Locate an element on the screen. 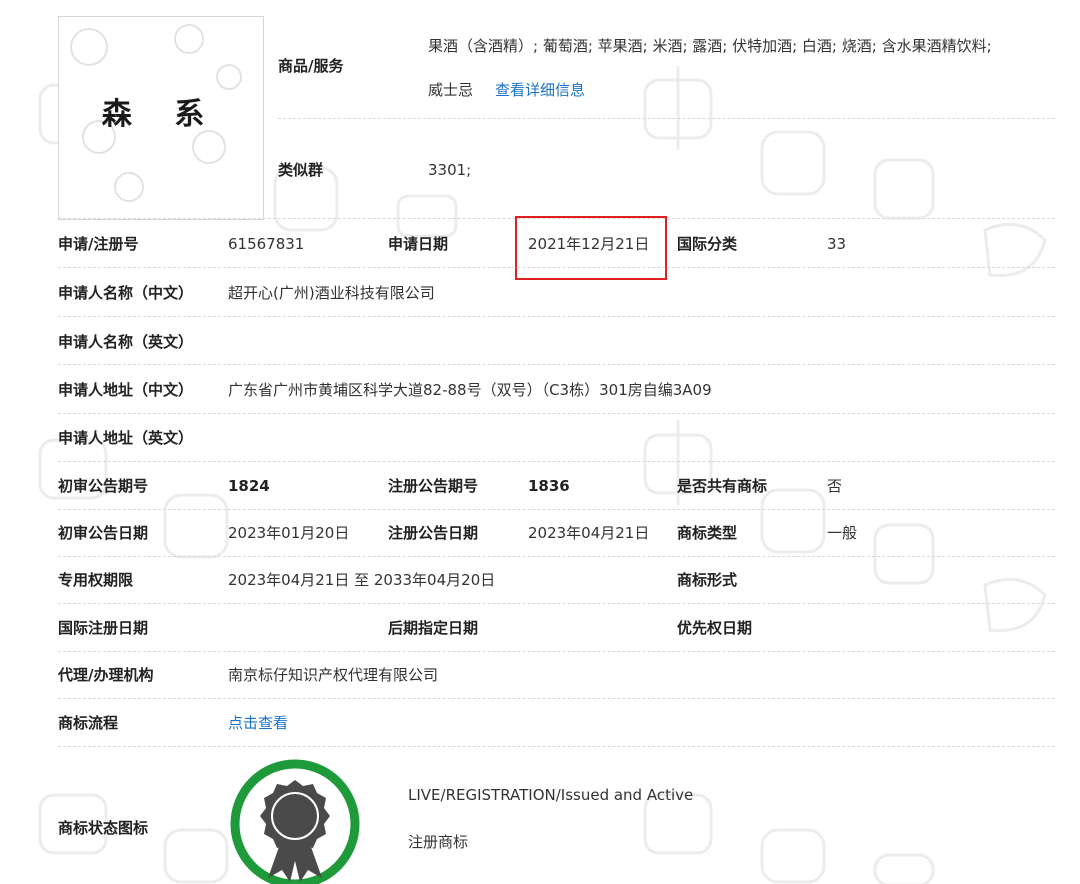  shared-trademark-value: 否 is located at coordinates (835, 486).